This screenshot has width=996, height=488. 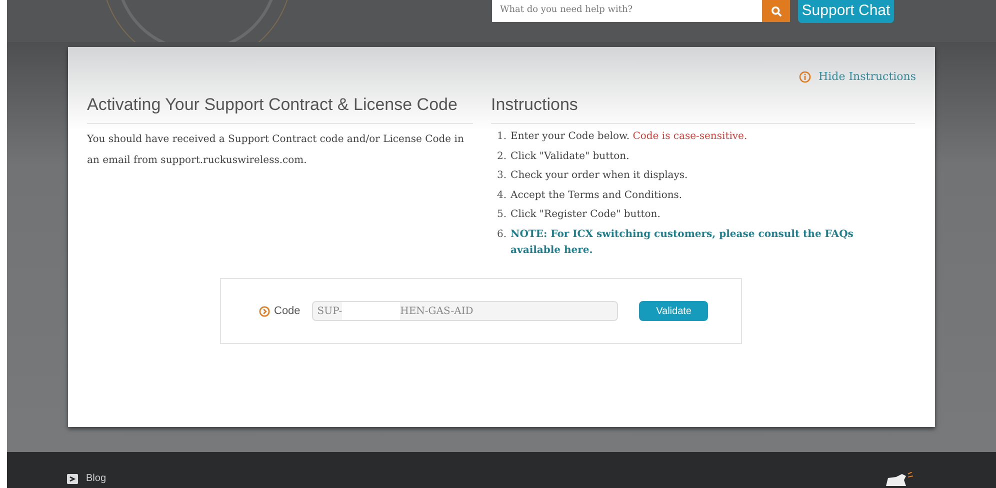 I want to click on search-icon, so click(x=776, y=11).